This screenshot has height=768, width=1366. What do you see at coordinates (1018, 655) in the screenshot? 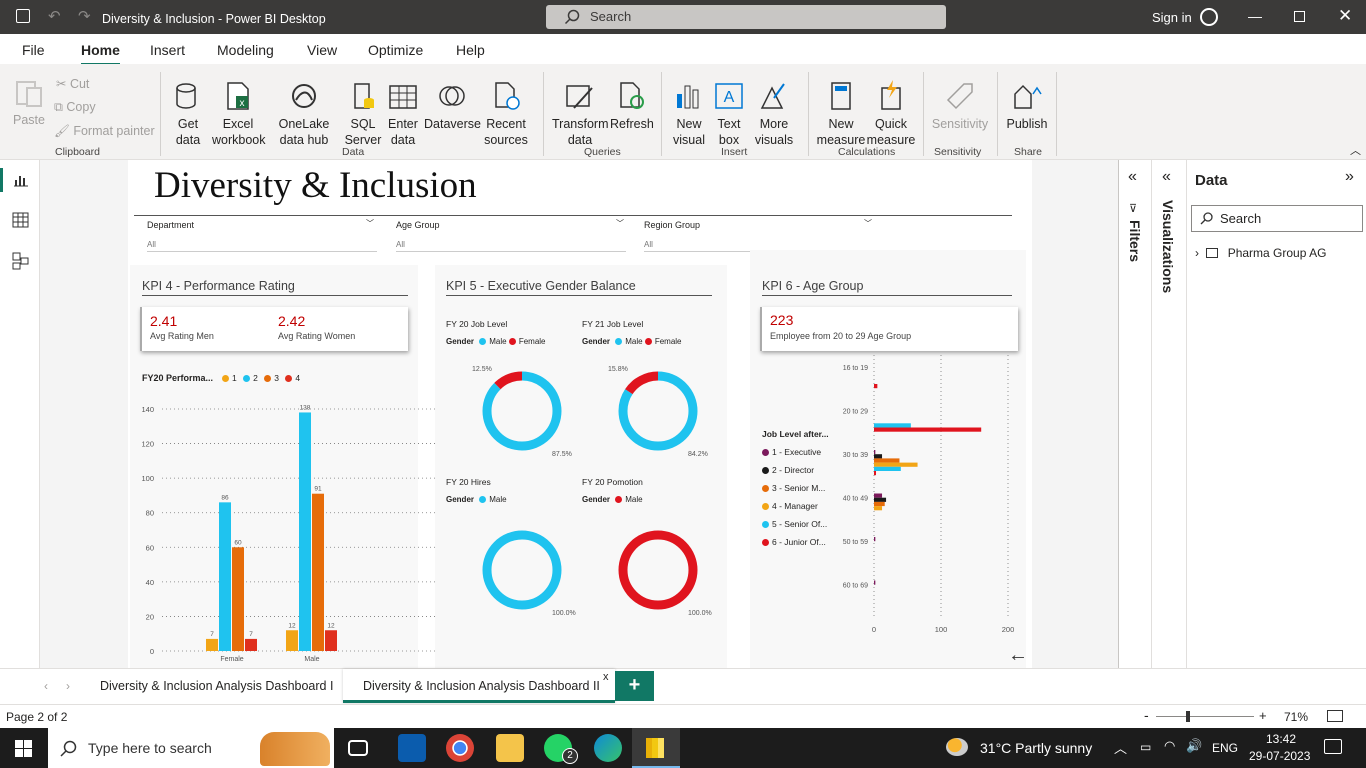
I see `back-arrow-icon: ←` at bounding box center [1018, 655].